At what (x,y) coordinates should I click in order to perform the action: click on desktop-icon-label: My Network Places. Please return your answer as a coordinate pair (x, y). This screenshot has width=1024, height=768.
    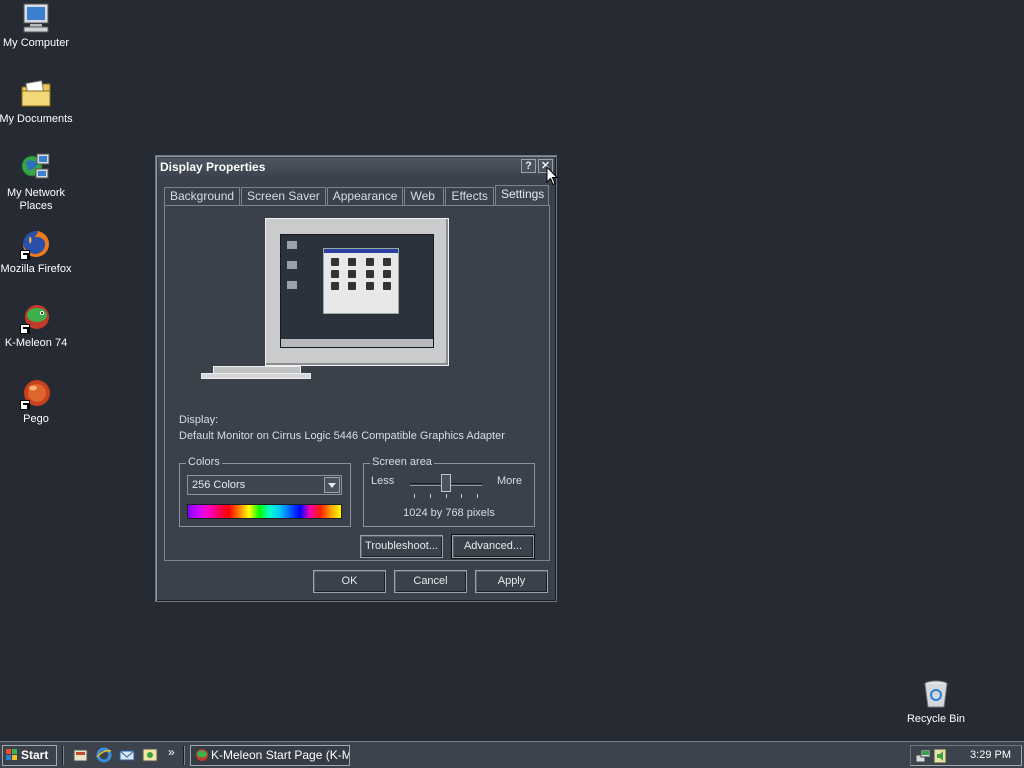
    Looking at the image, I should click on (36, 199).